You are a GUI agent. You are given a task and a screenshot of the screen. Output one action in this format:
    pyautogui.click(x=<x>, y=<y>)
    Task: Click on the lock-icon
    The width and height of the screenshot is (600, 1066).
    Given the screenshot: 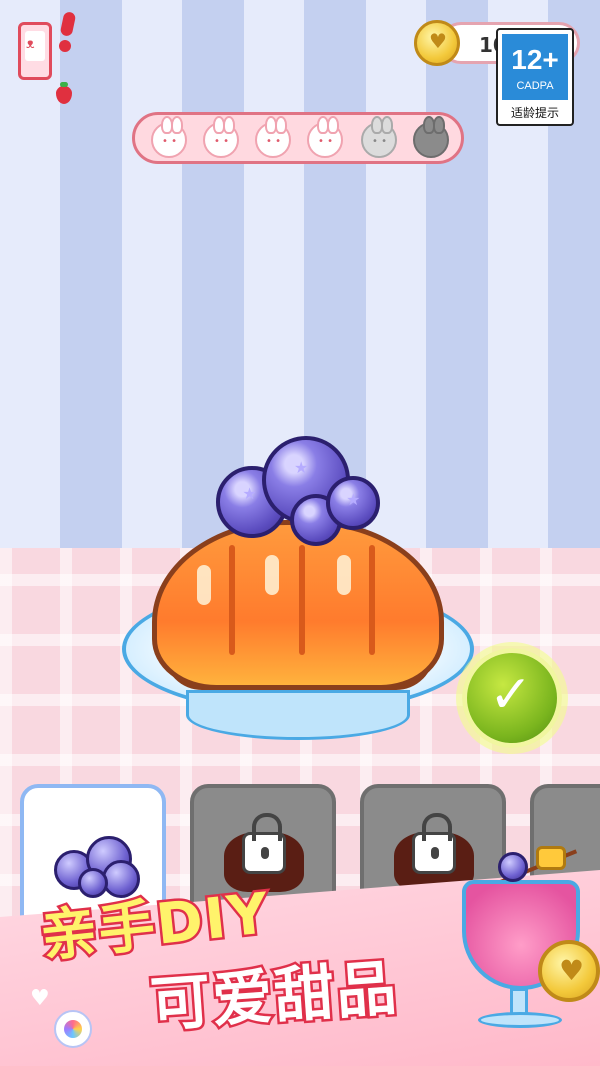 What is the action you would take?
    pyautogui.click(x=434, y=843)
    